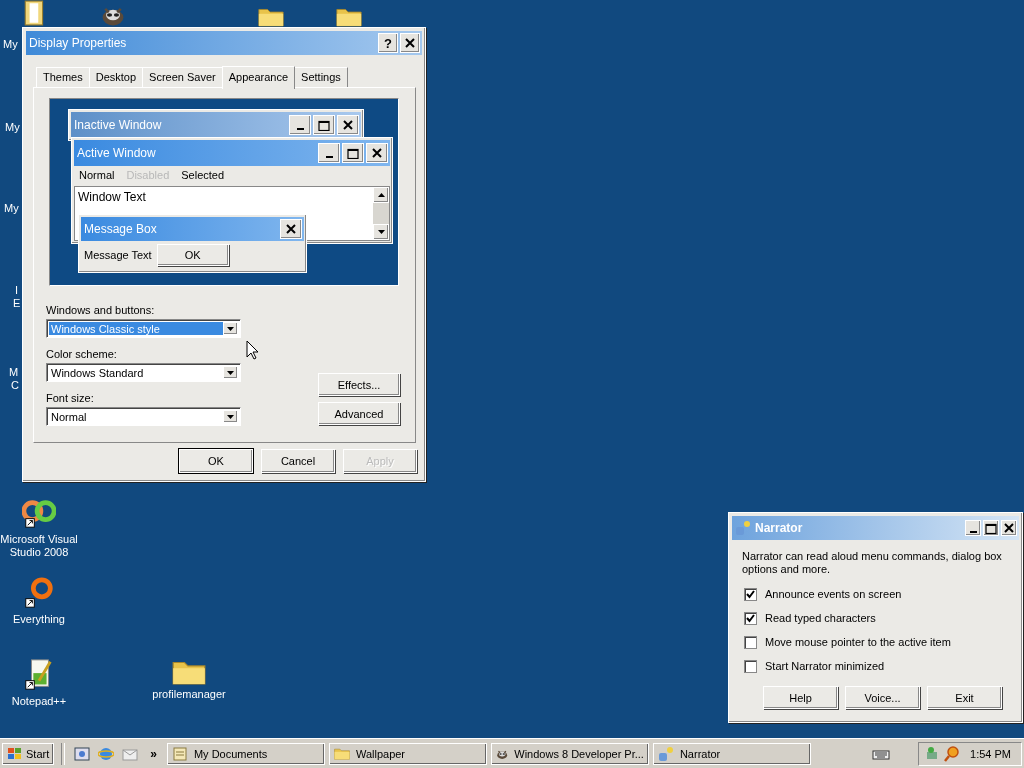  What do you see at coordinates (39, 701) in the screenshot?
I see `desktop-icon-label: Notepad++` at bounding box center [39, 701].